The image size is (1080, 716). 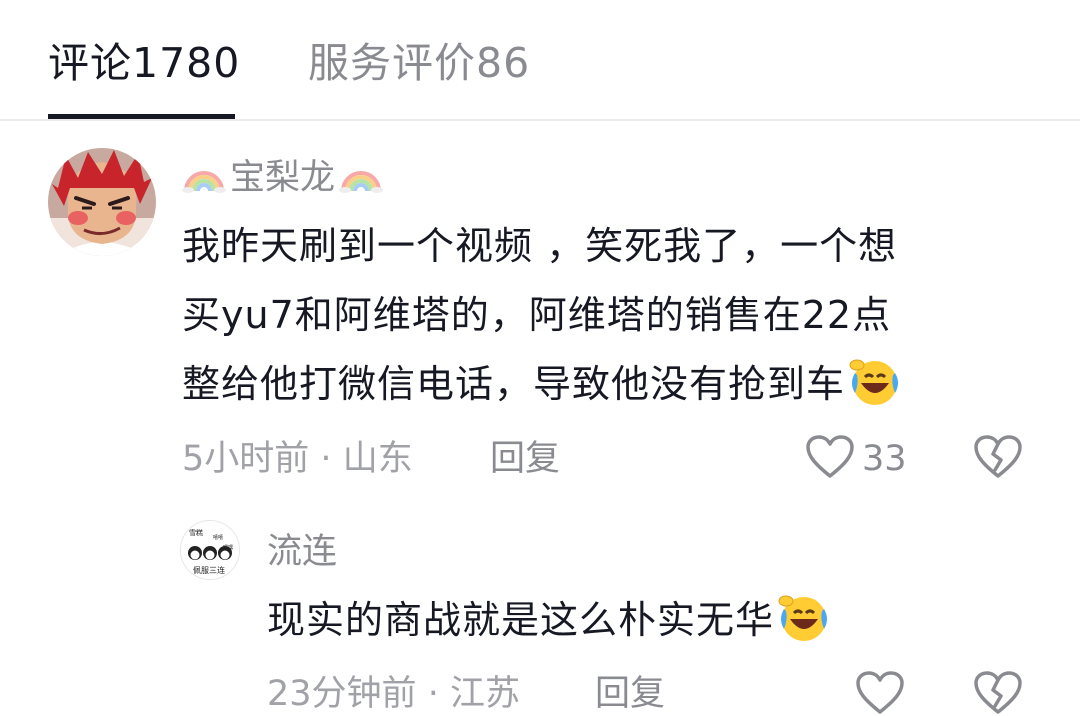 I want to click on avatar, so click(x=102, y=202).